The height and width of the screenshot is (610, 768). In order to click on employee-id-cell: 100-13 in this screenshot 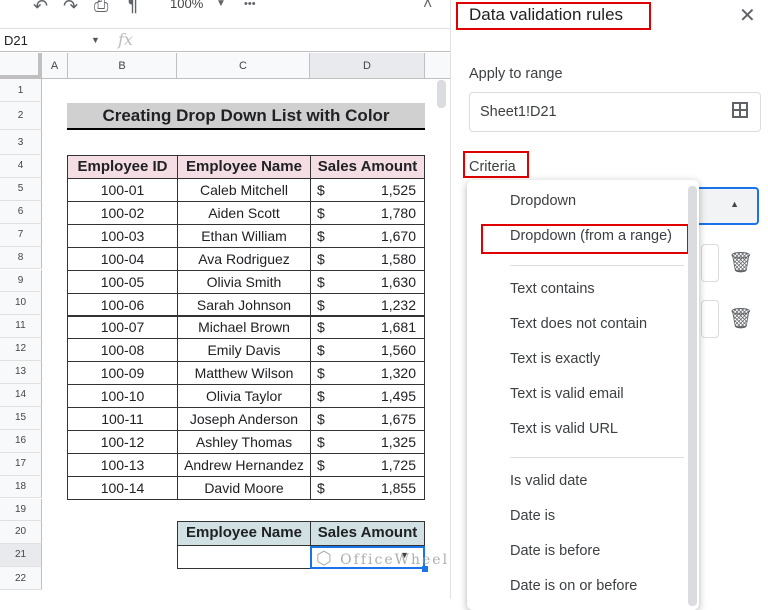, I will do `click(122, 464)`.